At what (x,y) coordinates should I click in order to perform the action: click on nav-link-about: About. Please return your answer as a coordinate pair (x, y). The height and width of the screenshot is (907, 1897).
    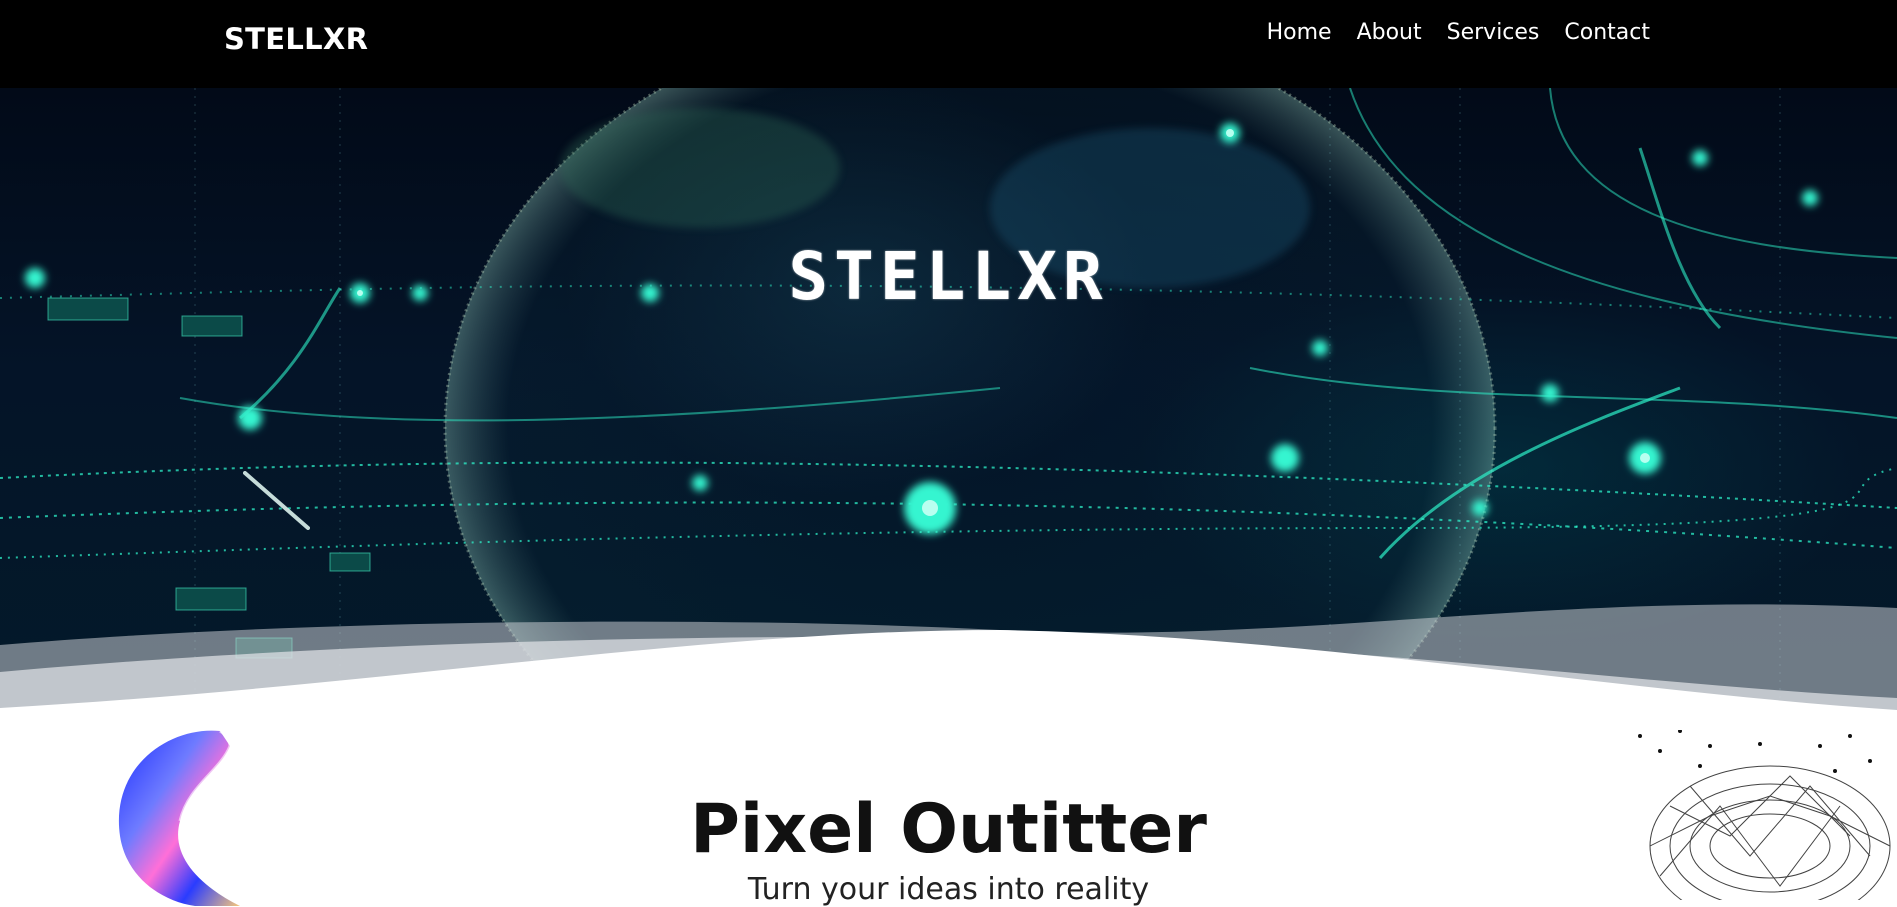
    Looking at the image, I should click on (1389, 32).